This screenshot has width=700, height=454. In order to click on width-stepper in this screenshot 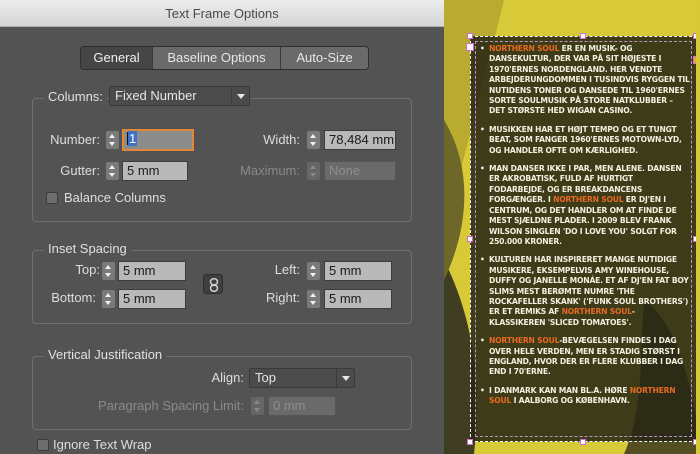, I will do `click(313, 140)`.